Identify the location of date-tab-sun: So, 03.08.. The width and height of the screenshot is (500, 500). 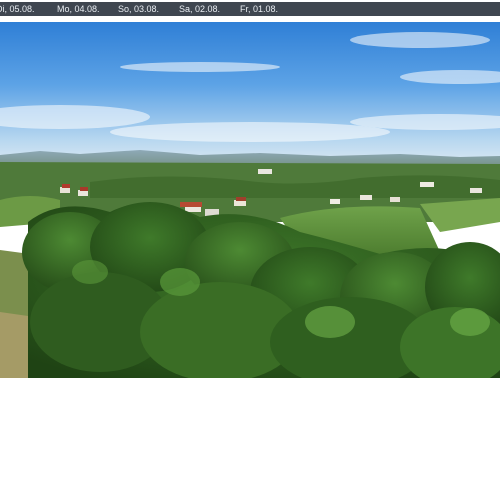
(138, 9).